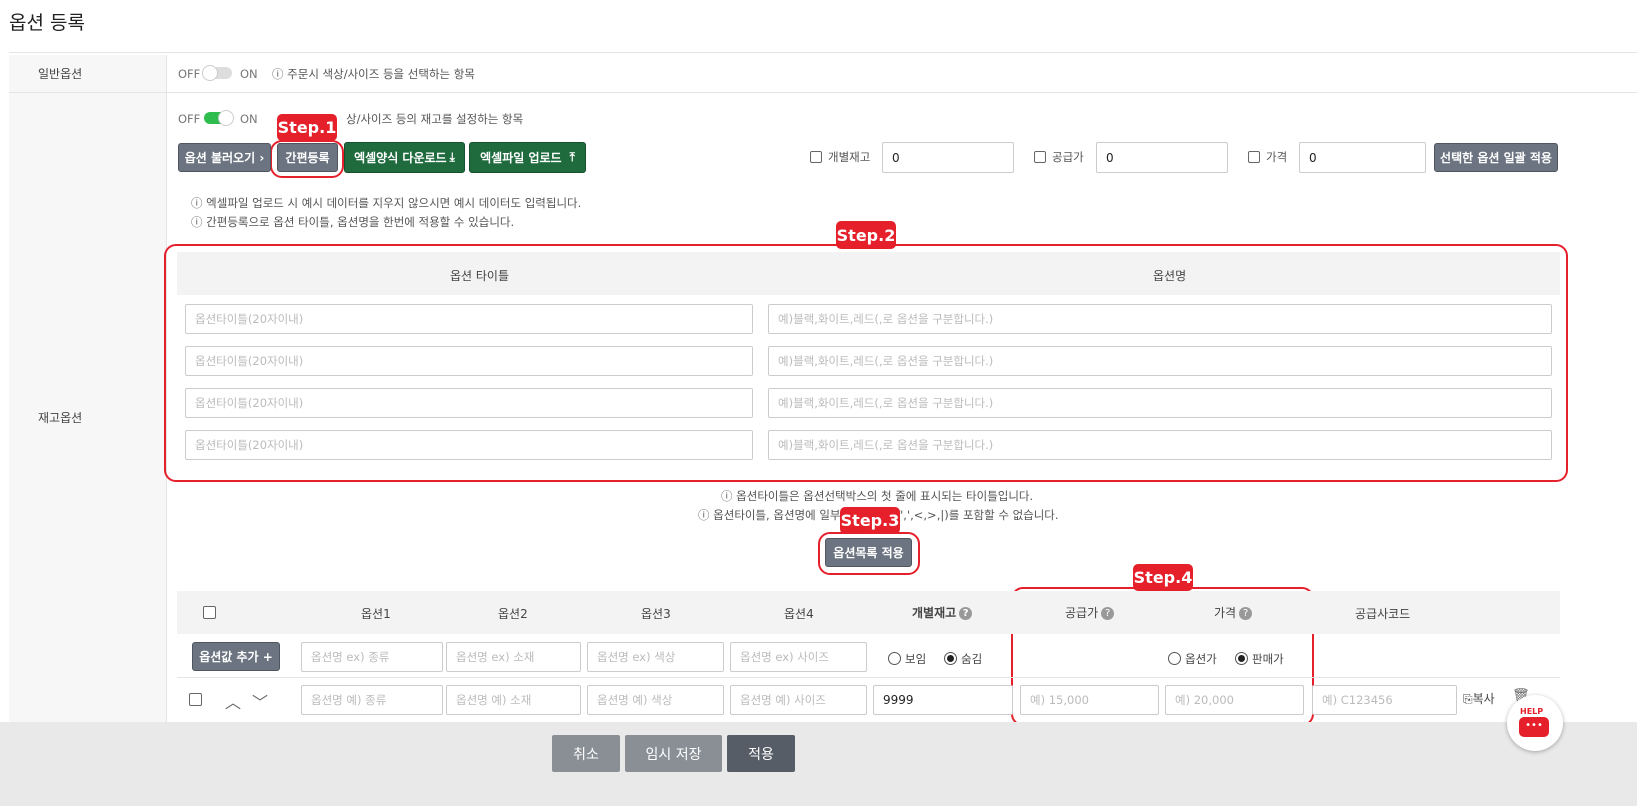 The image size is (1637, 806). What do you see at coordinates (1170, 276) in the screenshot?
I see `col-option-name: 옵션명` at bounding box center [1170, 276].